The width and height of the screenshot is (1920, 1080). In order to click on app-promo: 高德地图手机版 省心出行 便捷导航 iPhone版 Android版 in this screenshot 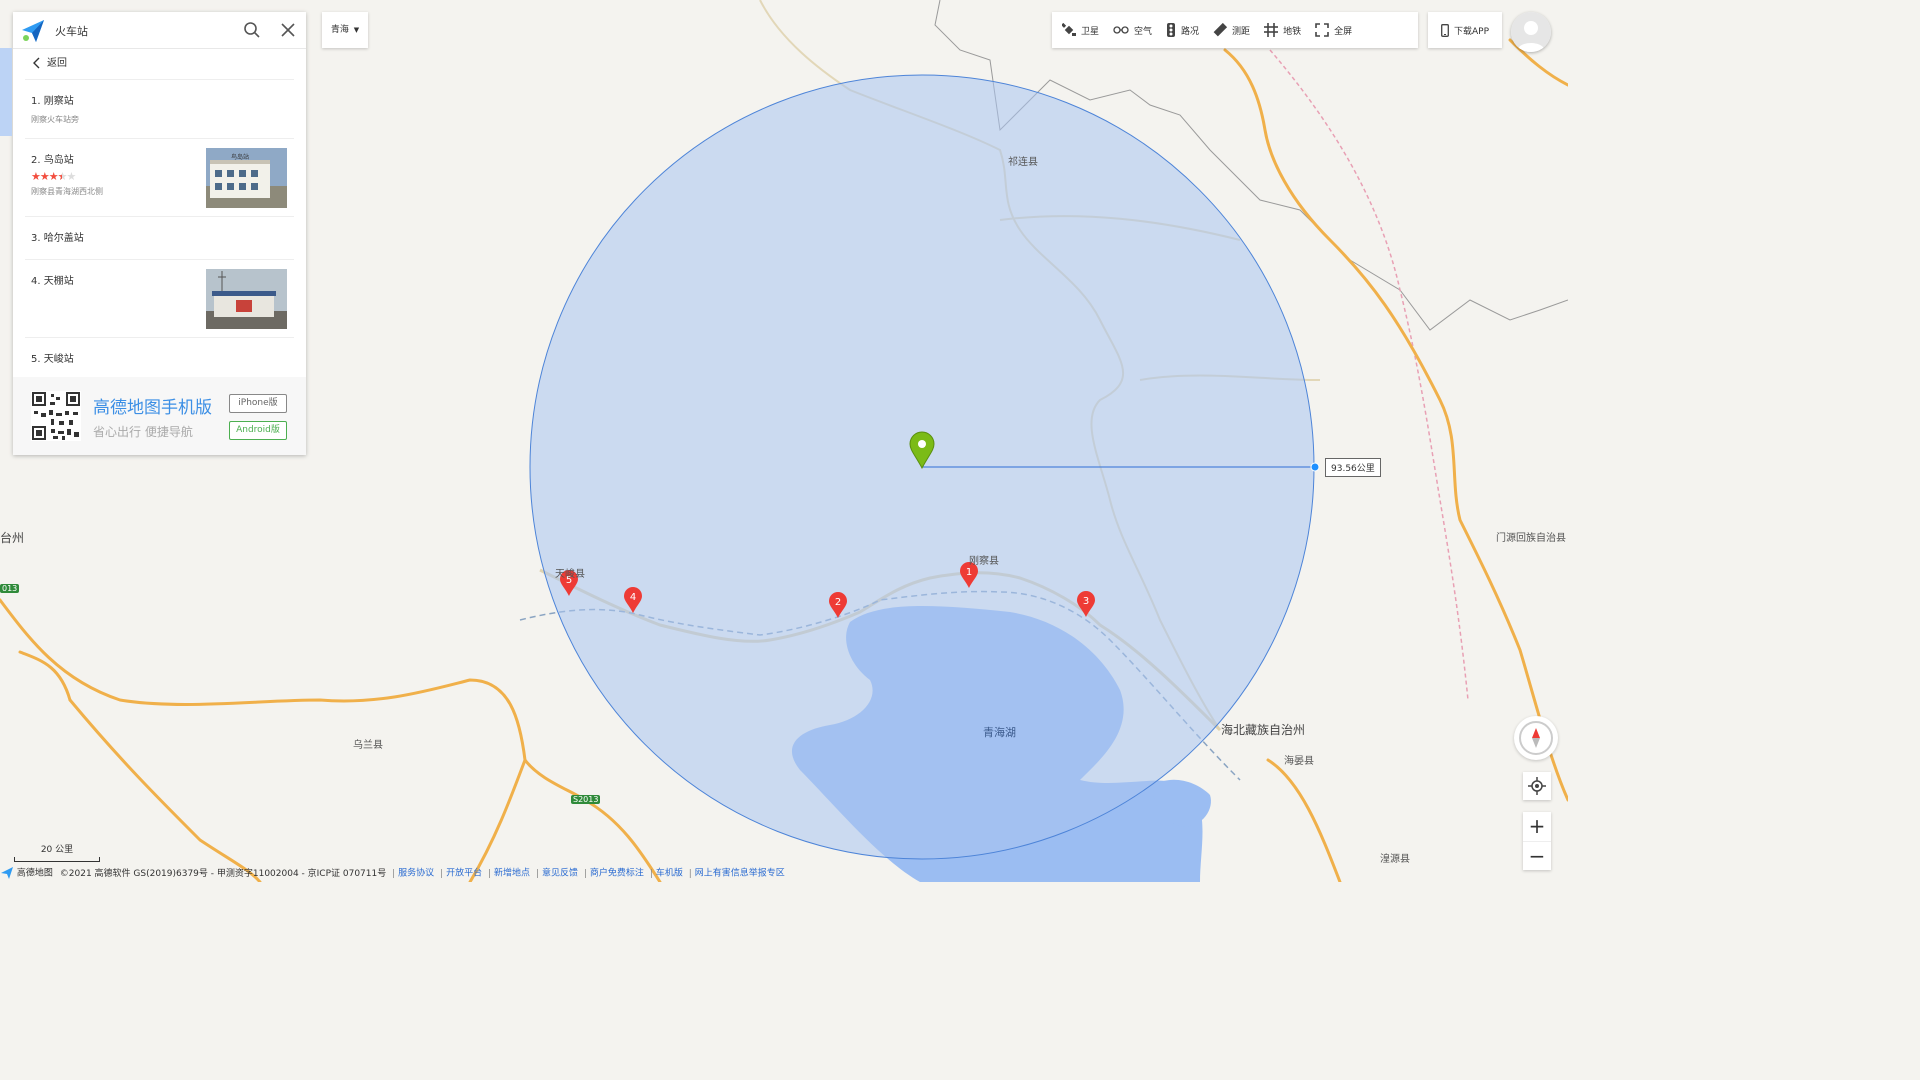, I will do `click(159, 416)`.